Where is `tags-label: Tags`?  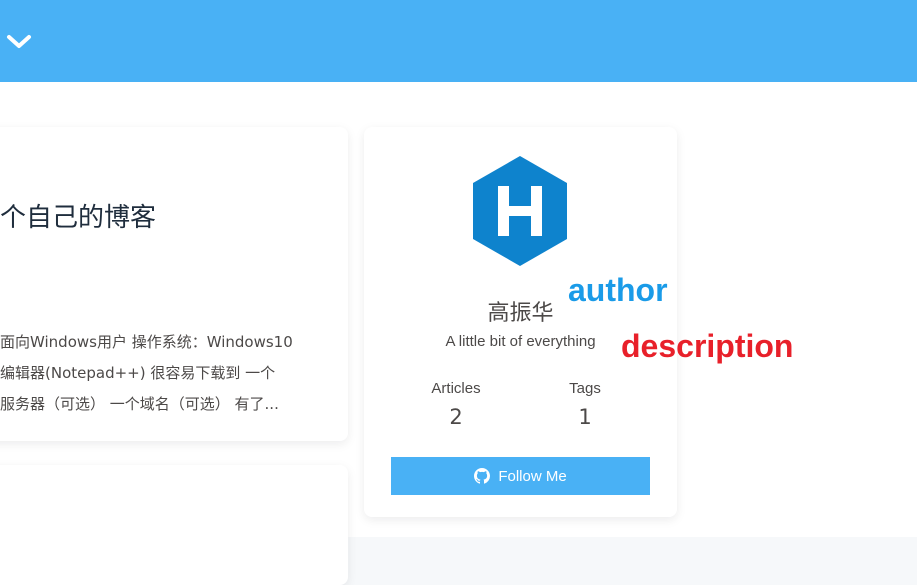
tags-label: Tags is located at coordinates (585, 388).